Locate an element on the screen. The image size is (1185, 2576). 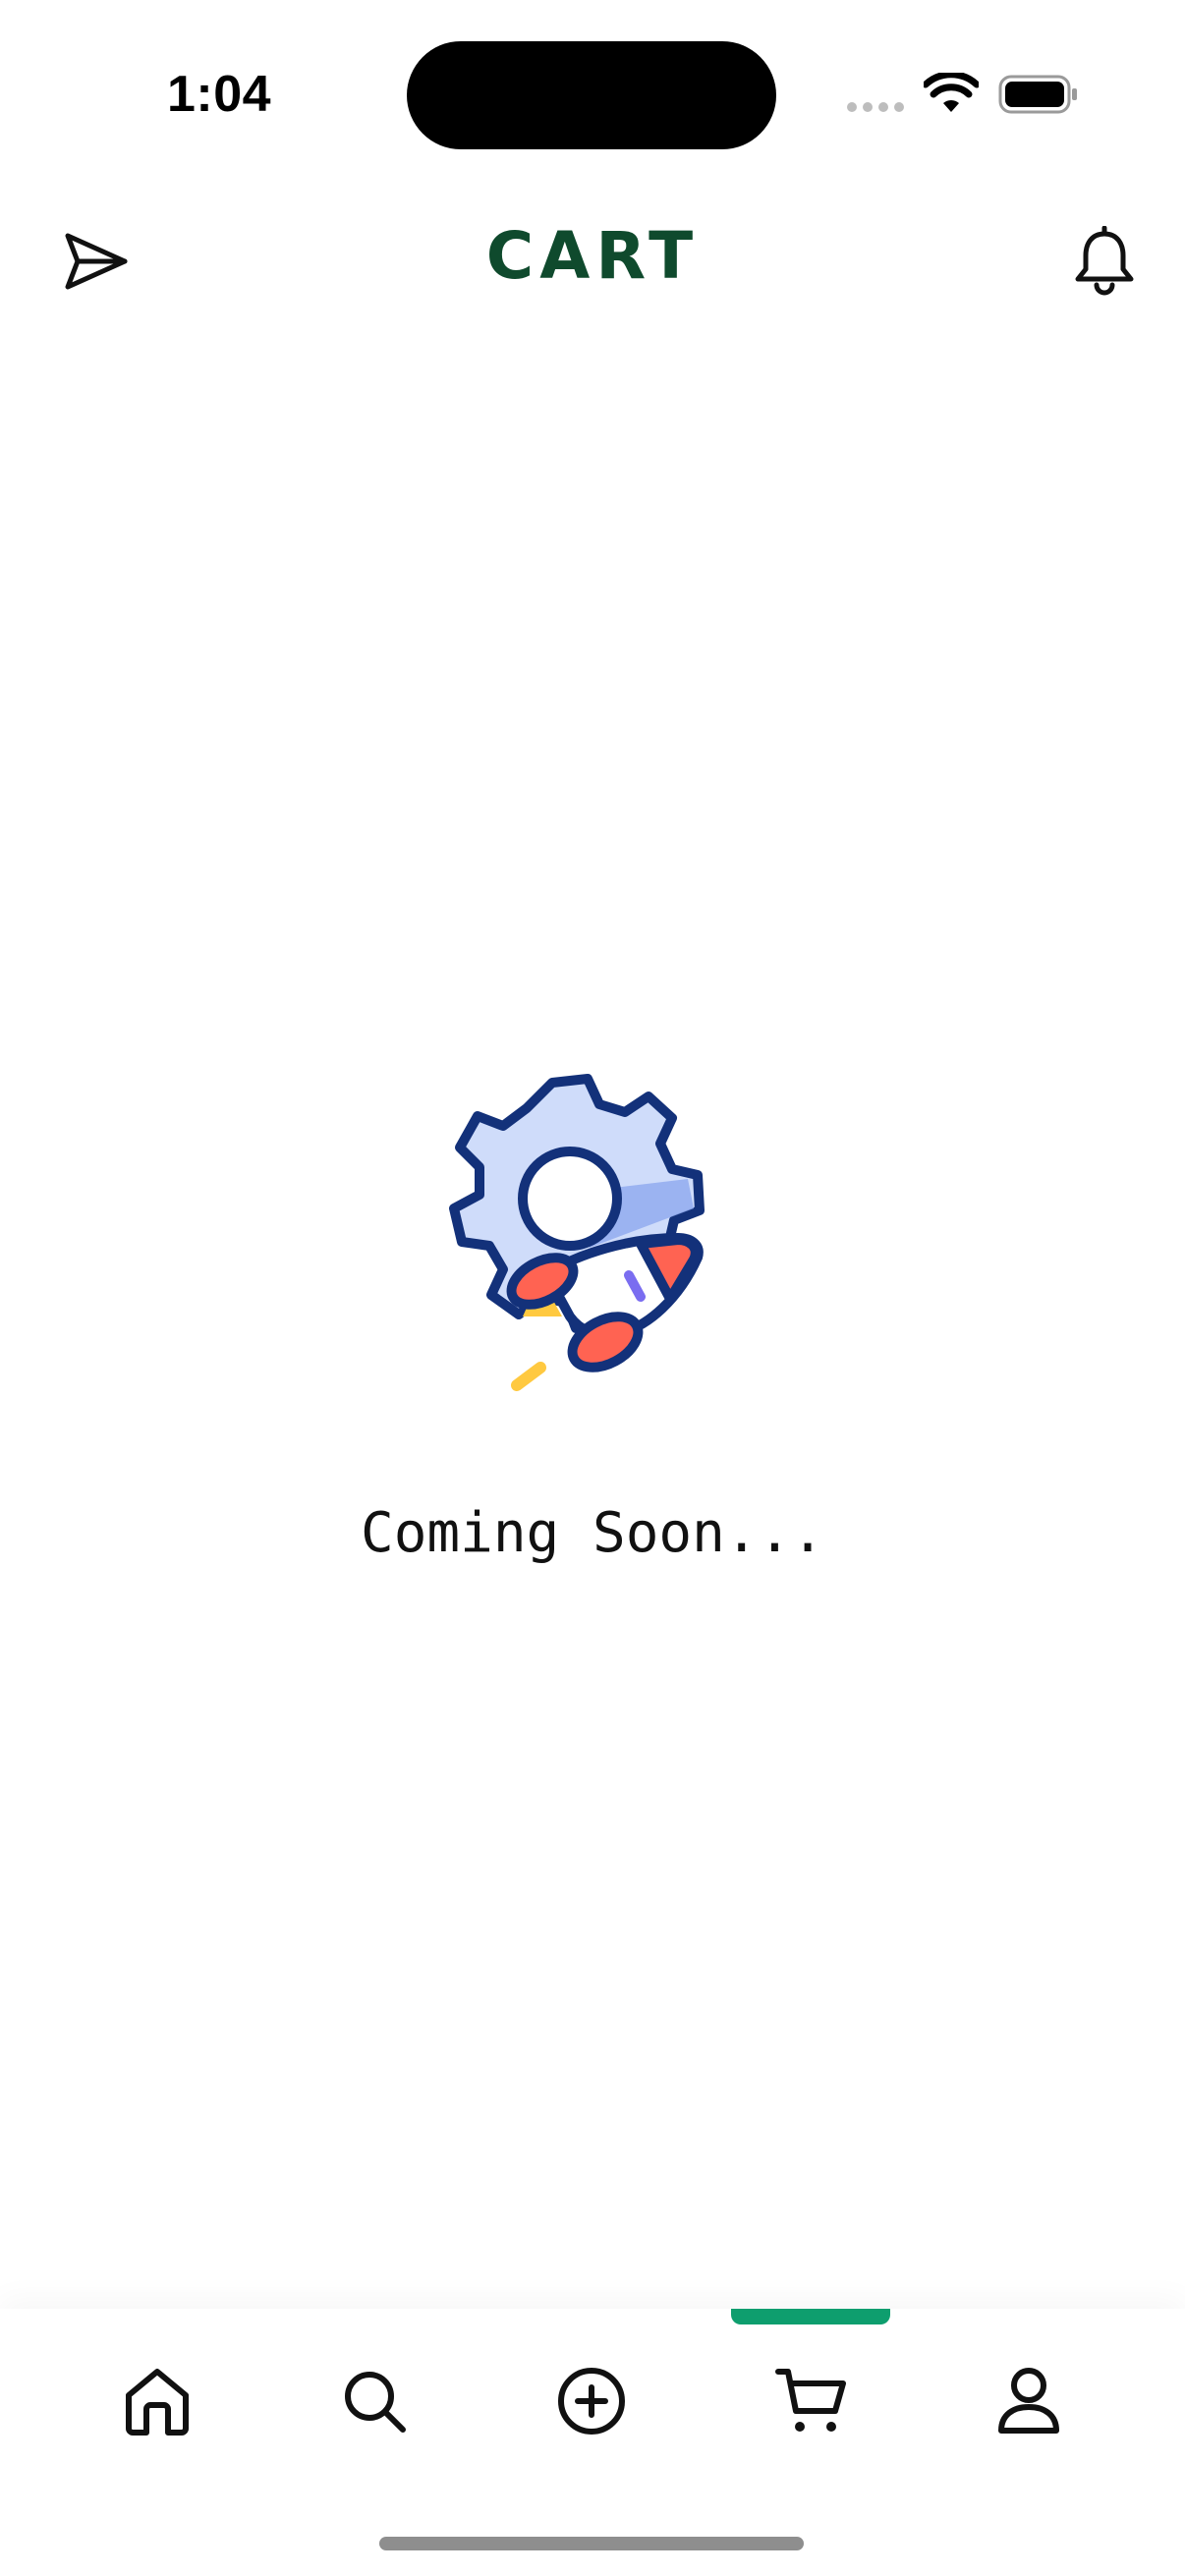
nav-cart is located at coordinates (812, 2401).